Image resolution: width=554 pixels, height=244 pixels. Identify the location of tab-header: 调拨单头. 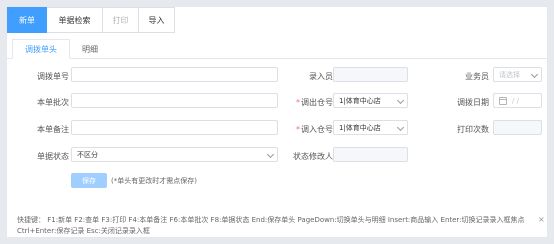
(41, 49).